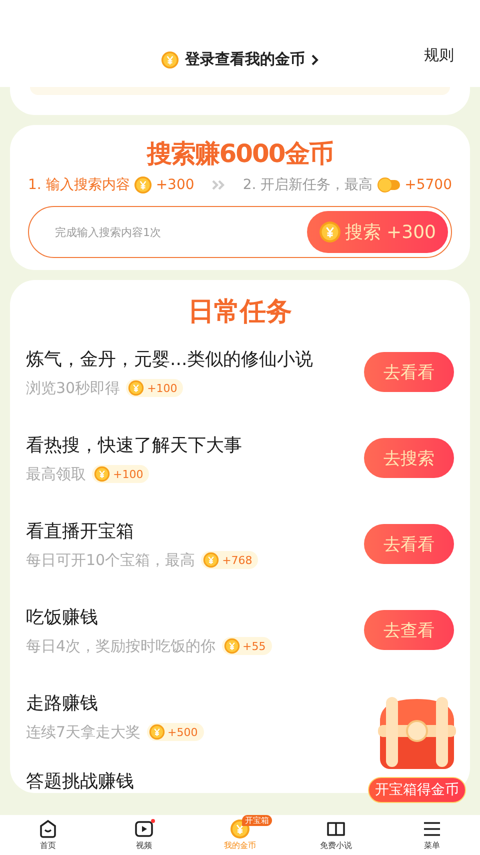 The height and width of the screenshot is (855, 480). Describe the element at coordinates (48, 829) in the screenshot. I see `home-icon` at that location.